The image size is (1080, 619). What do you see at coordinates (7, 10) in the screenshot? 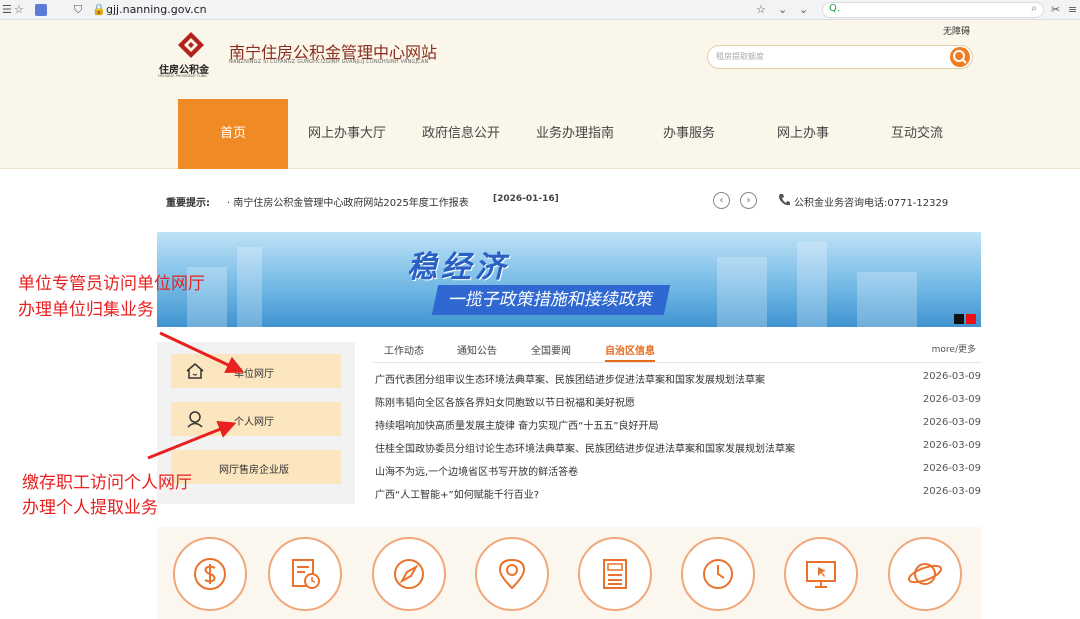
I see `reader-icon: ☰` at bounding box center [7, 10].